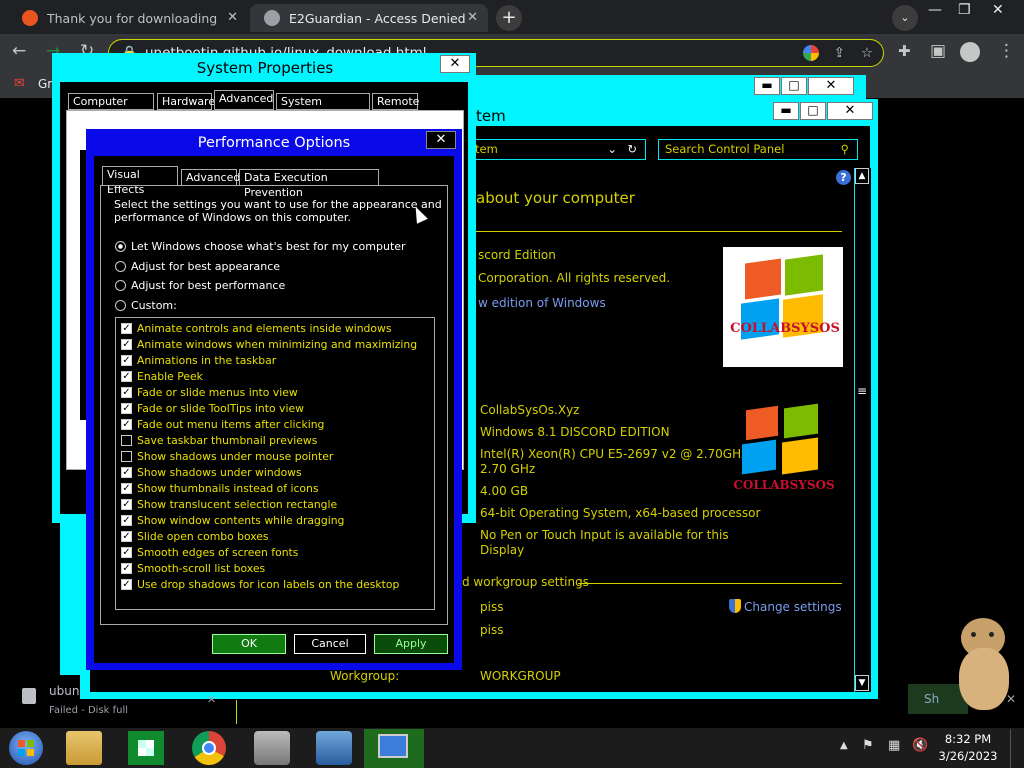 Image resolution: width=1024 pixels, height=768 pixels. What do you see at coordinates (209, 392) in the screenshot?
I see `effect-item: ✓ Fade or slide menus into view` at bounding box center [209, 392].